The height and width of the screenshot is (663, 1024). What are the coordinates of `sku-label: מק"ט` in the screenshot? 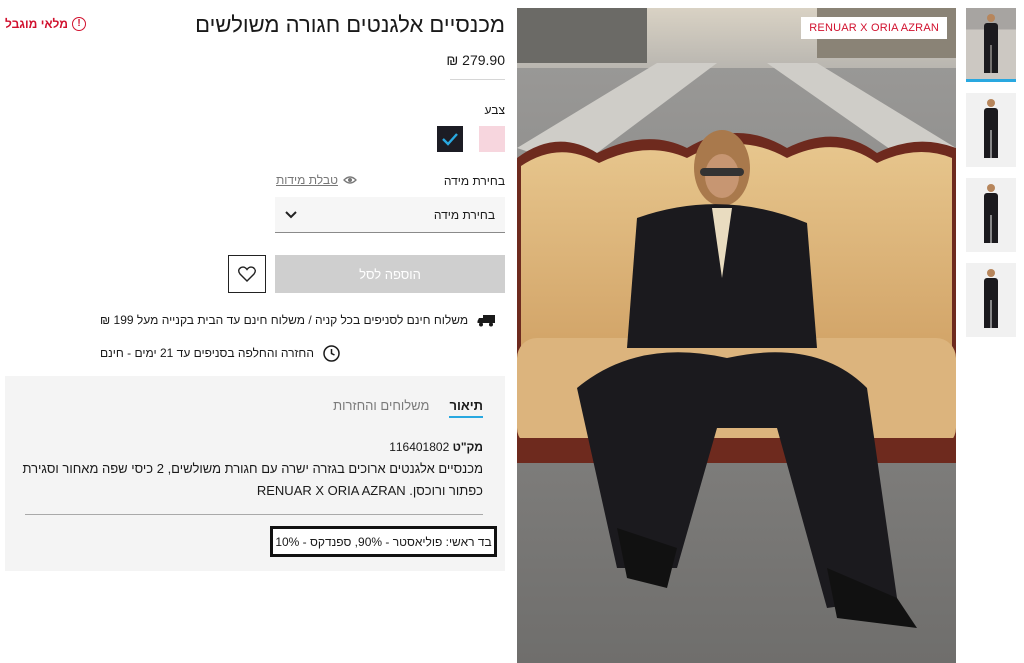 It's located at (467, 447).